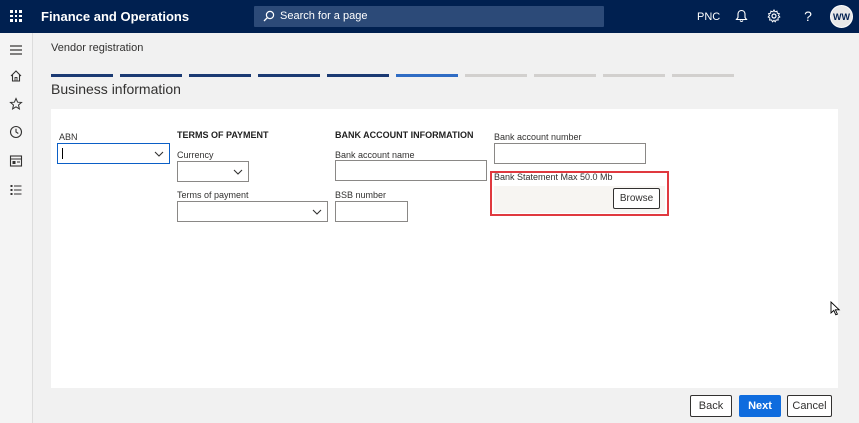  I want to click on company-selector: PNC, so click(708, 17).